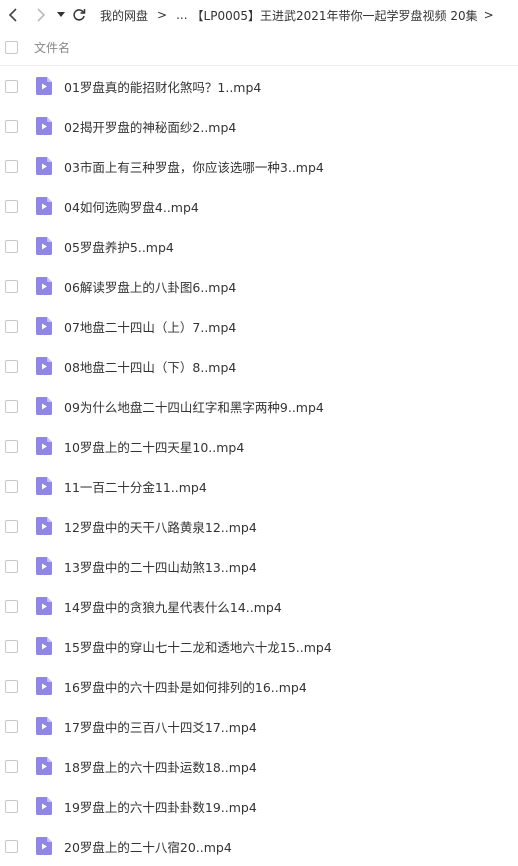  Describe the element at coordinates (150, 127) in the screenshot. I see `file-name: 02揭开罗盘的神秘面纱2..mp4` at that location.